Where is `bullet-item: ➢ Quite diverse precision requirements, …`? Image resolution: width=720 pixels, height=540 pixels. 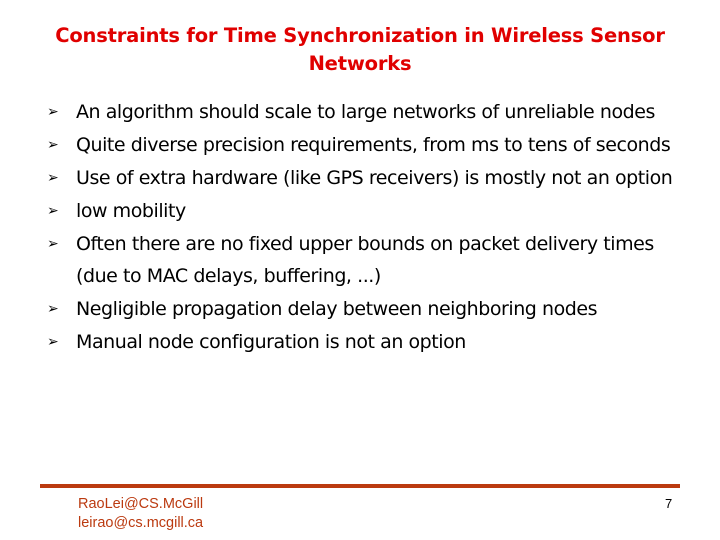 bullet-item: ➢ Quite diverse precision requirements, … is located at coordinates (367, 146).